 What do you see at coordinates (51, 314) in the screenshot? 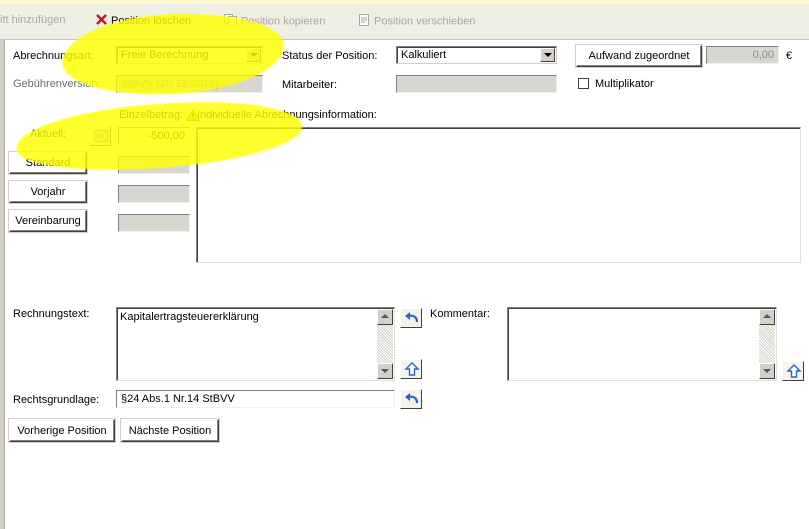
I see `invoice-text-label: Rechnungstext:` at bounding box center [51, 314].